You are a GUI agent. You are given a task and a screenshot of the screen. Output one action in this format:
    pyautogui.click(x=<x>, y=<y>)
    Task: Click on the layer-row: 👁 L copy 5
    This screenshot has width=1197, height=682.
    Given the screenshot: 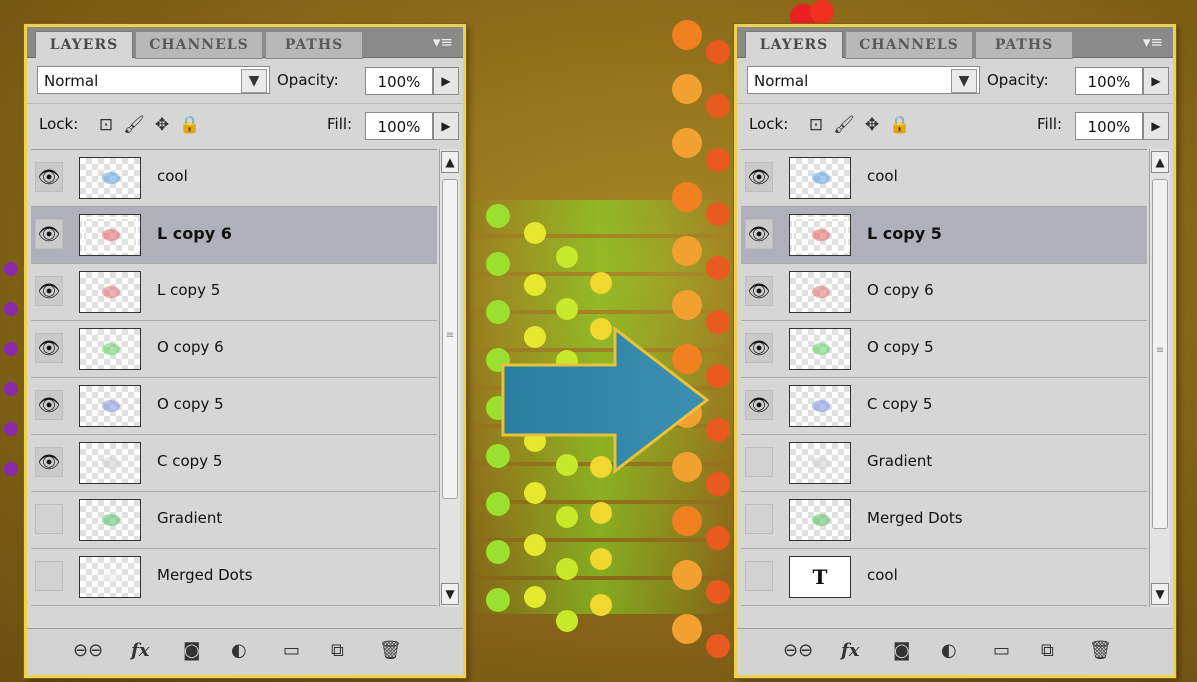 What is the action you would take?
    pyautogui.click(x=234, y=292)
    